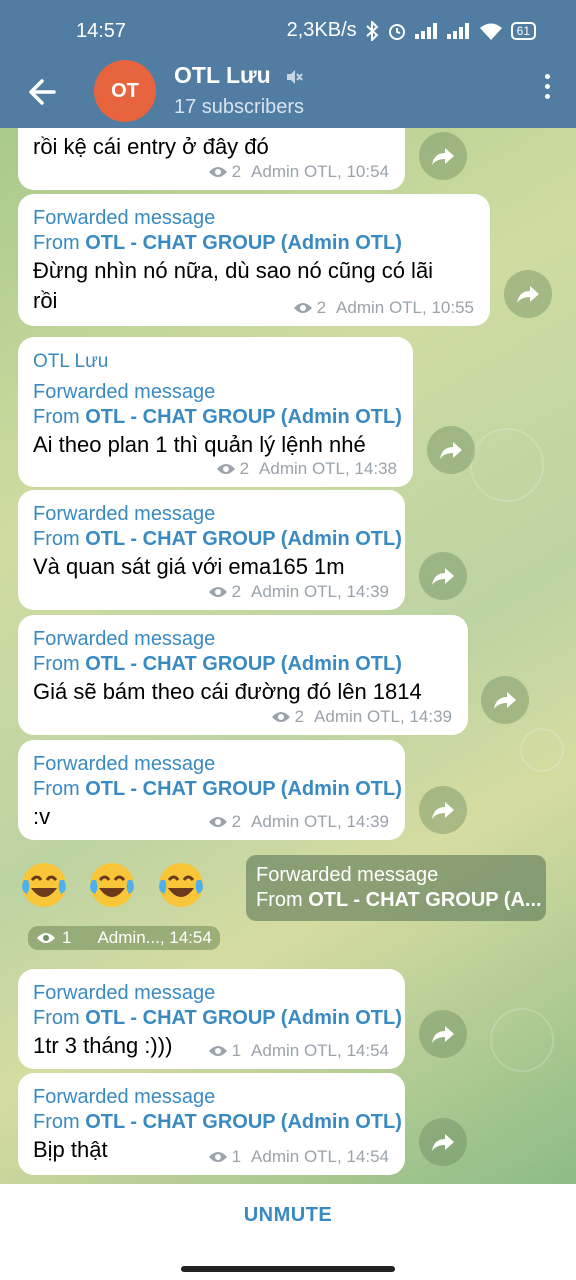  What do you see at coordinates (321, 30) in the screenshot?
I see `net-speed: 2,3KB/s` at bounding box center [321, 30].